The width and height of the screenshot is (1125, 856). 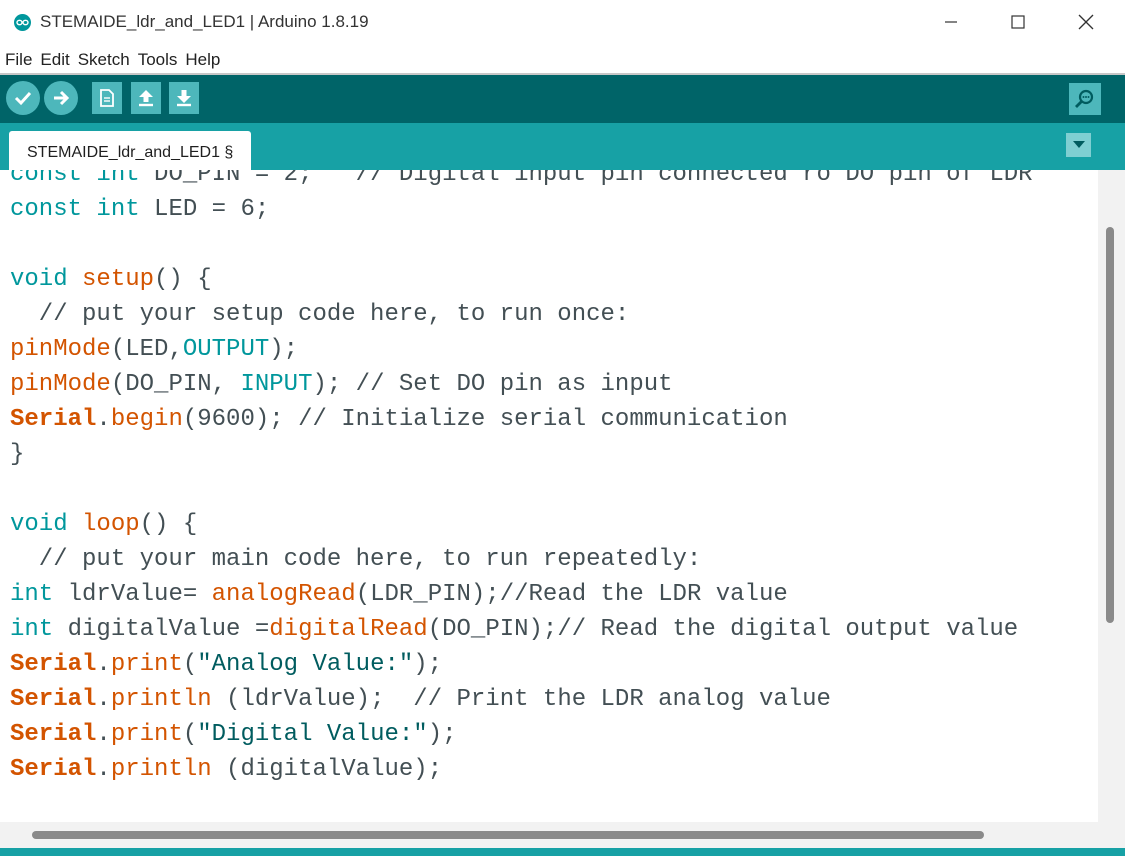 What do you see at coordinates (562, 99) in the screenshot?
I see `toolbar` at bounding box center [562, 99].